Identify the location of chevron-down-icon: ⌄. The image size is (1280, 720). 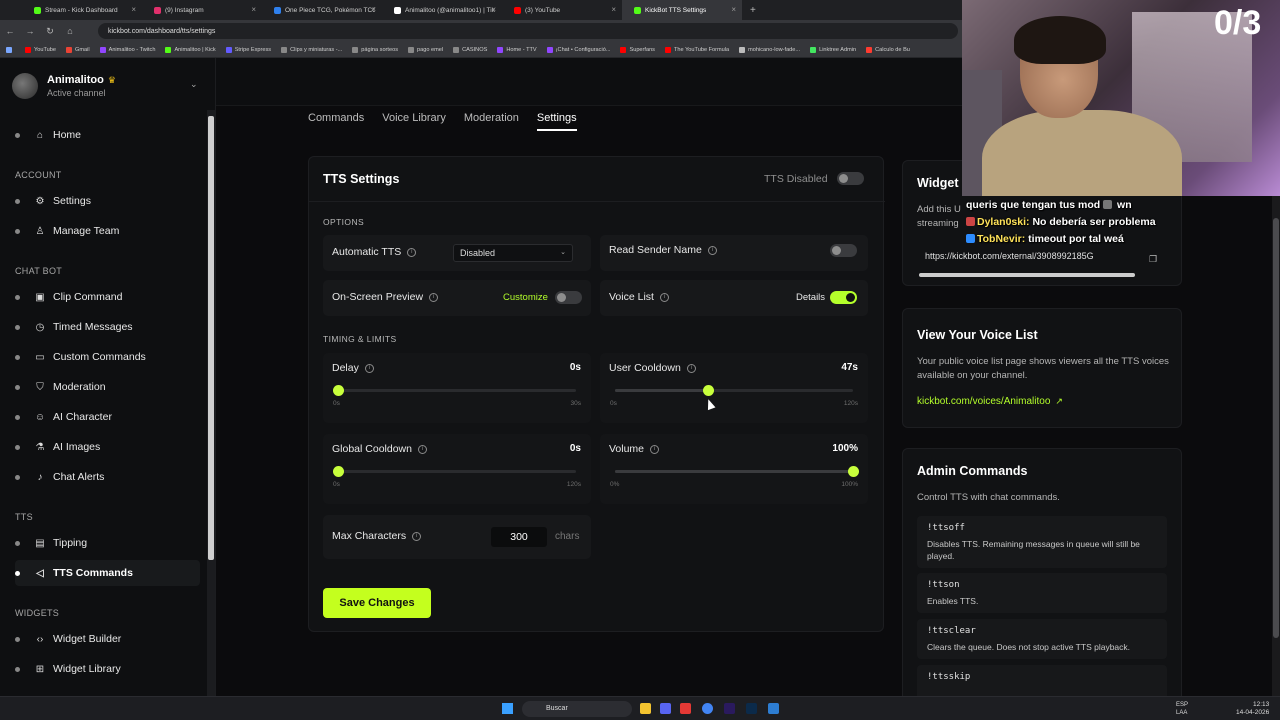
(194, 84).